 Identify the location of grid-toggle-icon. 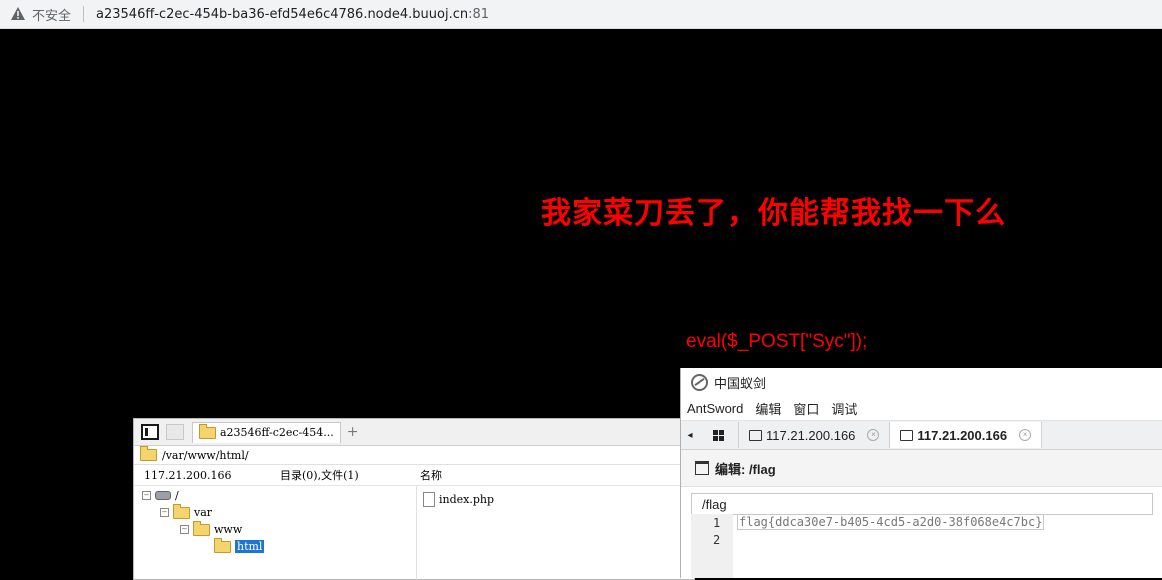
(175, 432).